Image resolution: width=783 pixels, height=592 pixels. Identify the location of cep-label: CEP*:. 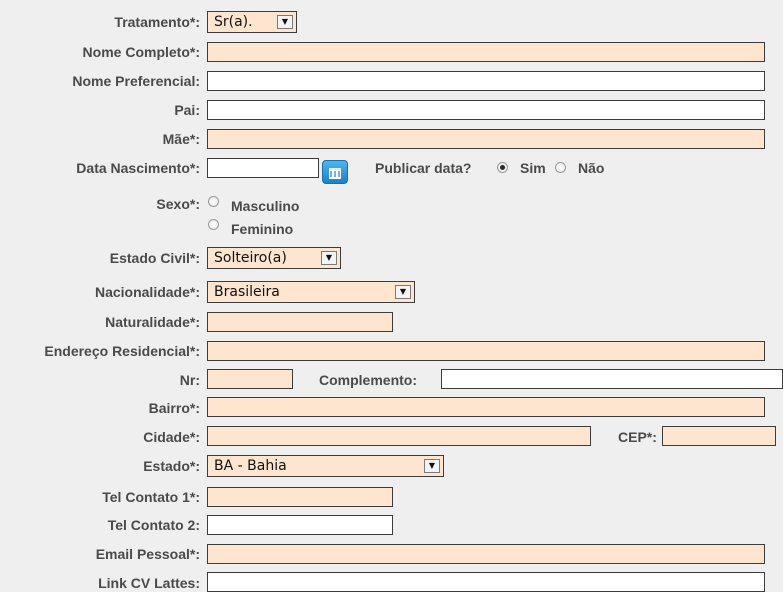
(637, 437).